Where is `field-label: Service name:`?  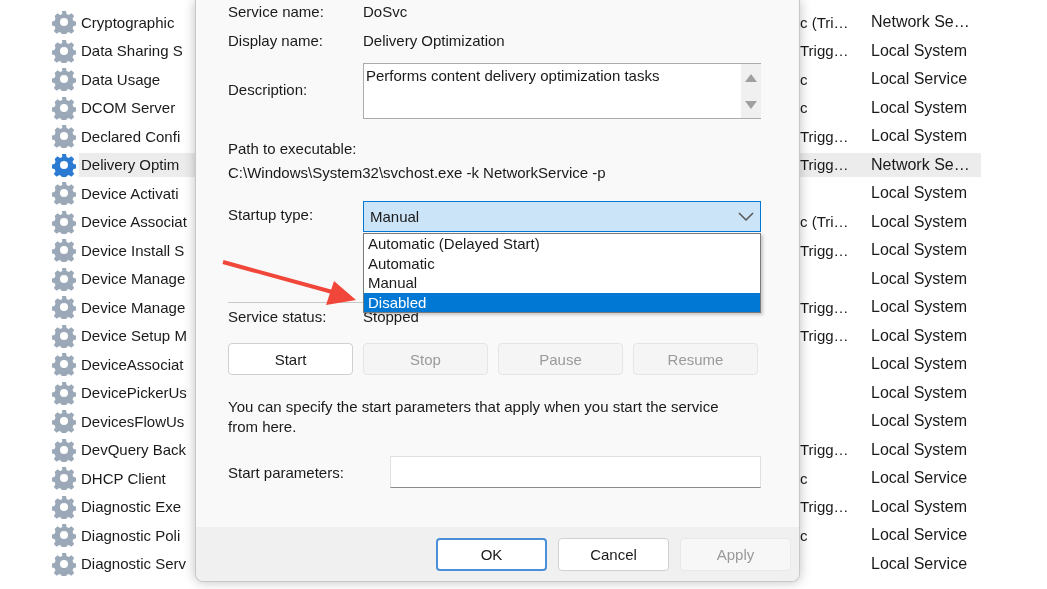 field-label: Service name: is located at coordinates (276, 11).